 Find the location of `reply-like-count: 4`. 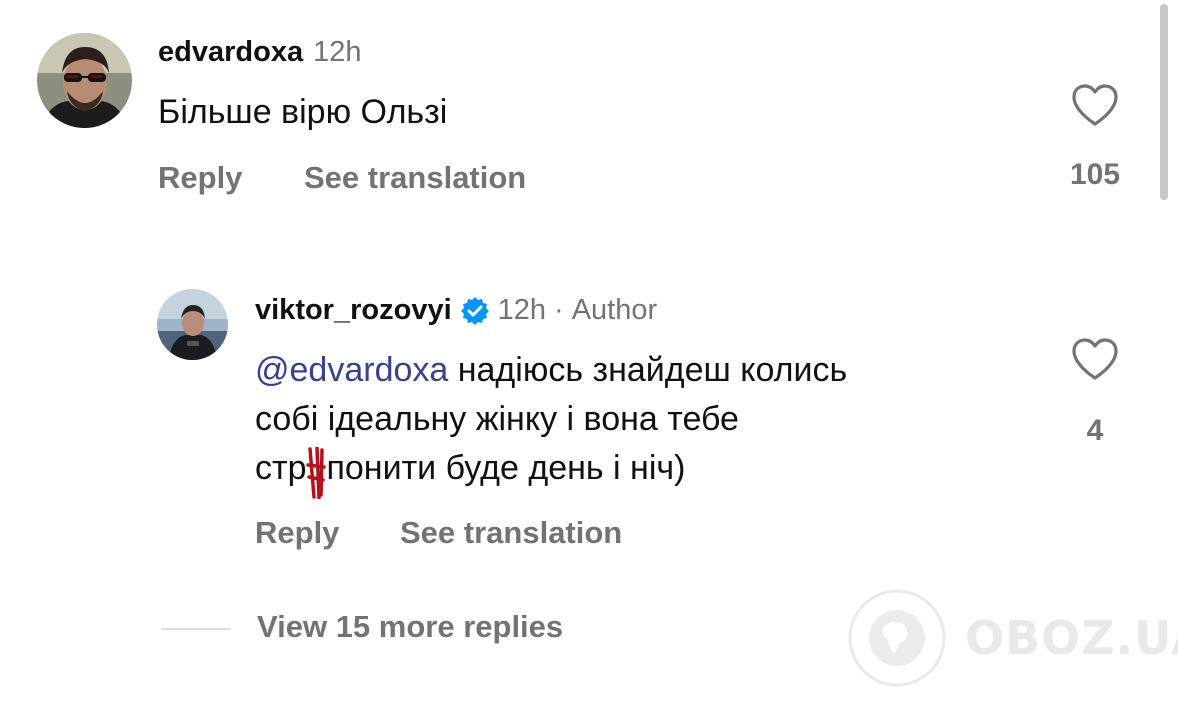

reply-like-count: 4 is located at coordinates (1095, 430).